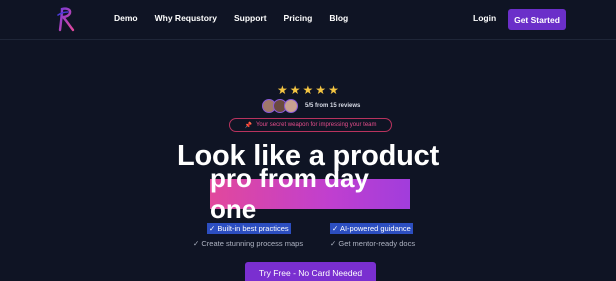 The width and height of the screenshot is (616, 281). I want to click on nav-links: Demo Why Requstory Support Pricing Blog, so click(239, 18).